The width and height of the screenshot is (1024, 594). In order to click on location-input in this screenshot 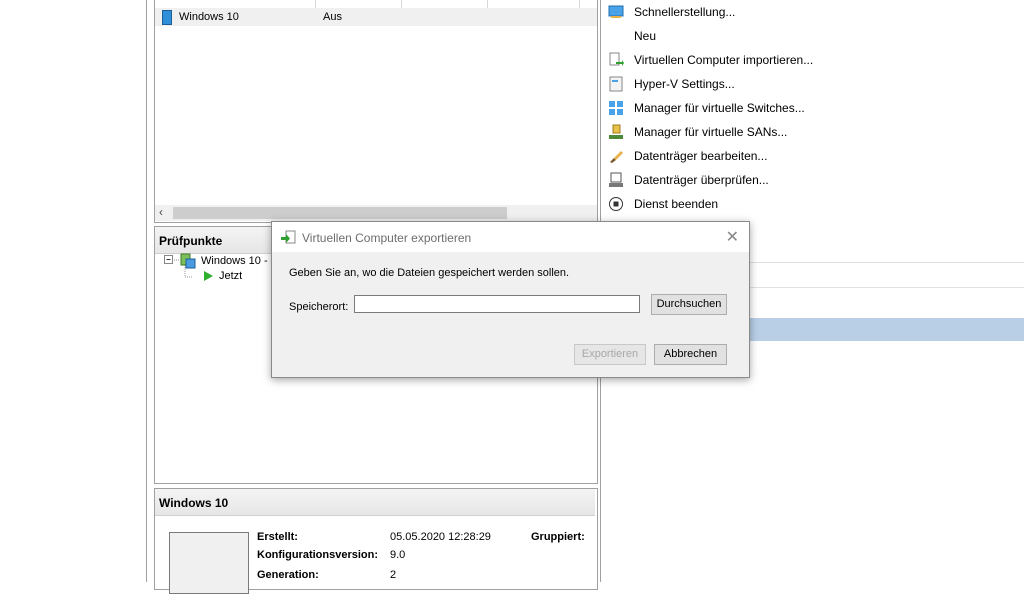, I will do `click(497, 304)`.